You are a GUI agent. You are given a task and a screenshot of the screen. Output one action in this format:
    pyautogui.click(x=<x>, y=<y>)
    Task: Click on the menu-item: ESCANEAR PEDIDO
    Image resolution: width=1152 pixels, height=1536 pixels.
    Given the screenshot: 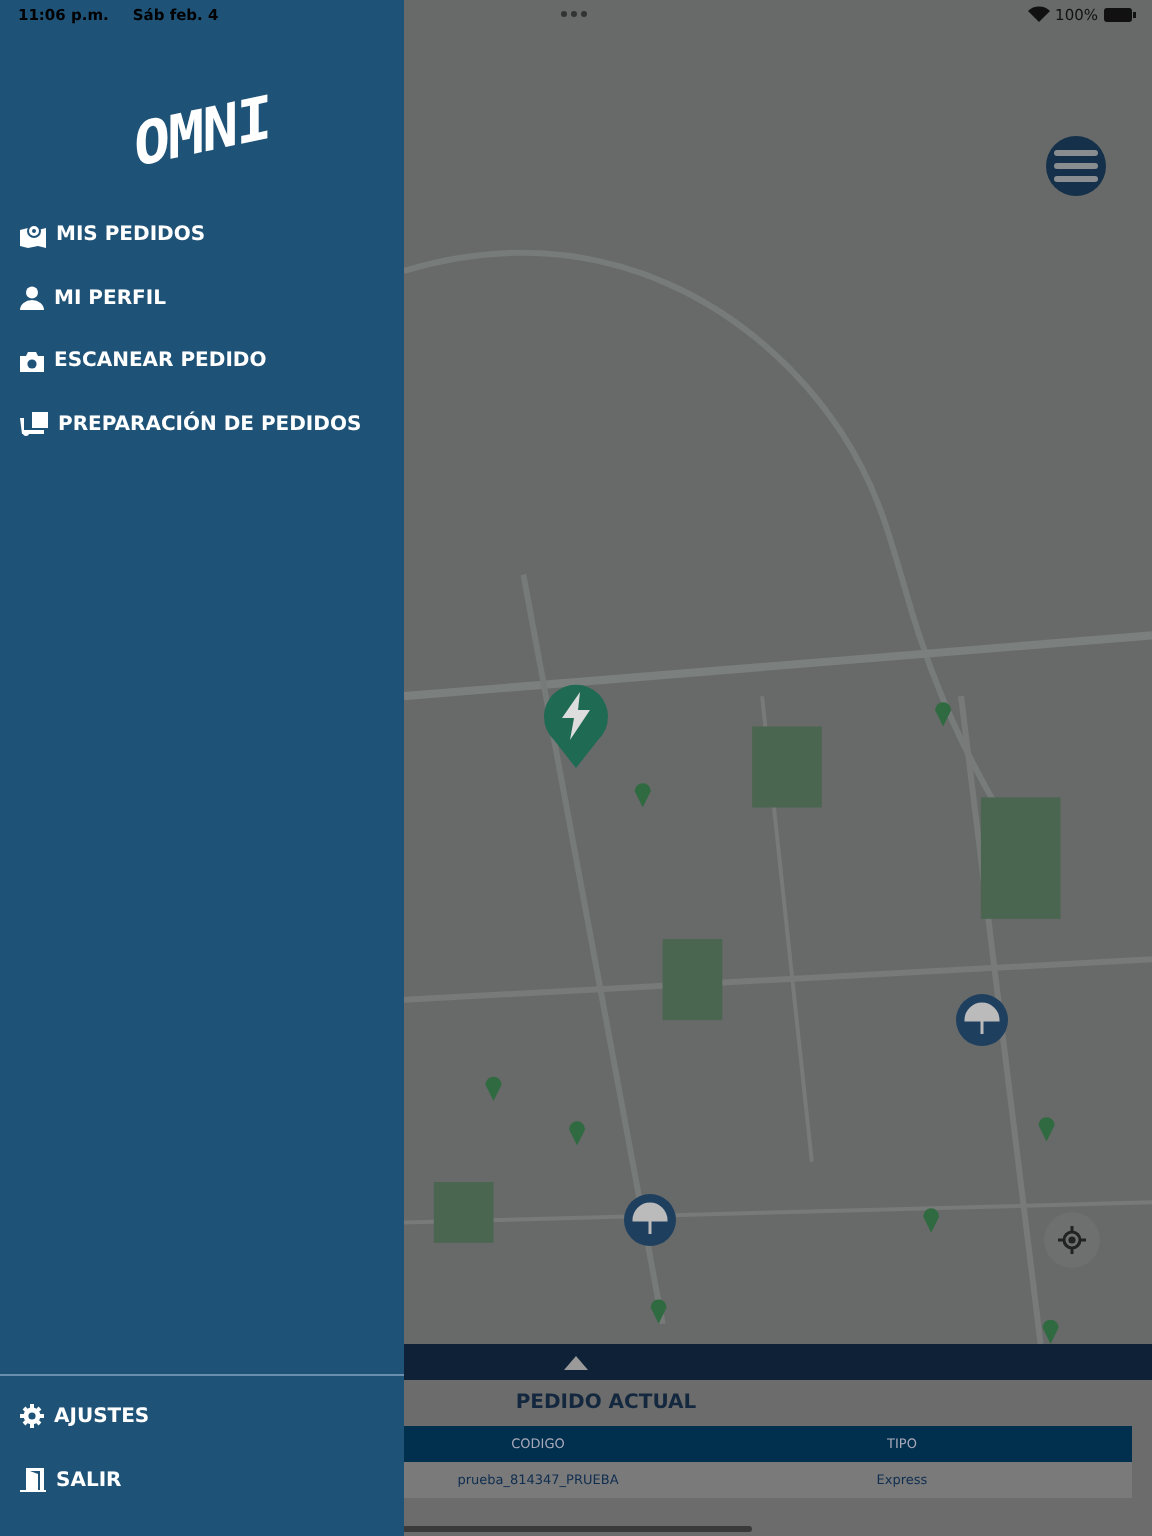 What is the action you would take?
    pyautogui.click(x=202, y=361)
    